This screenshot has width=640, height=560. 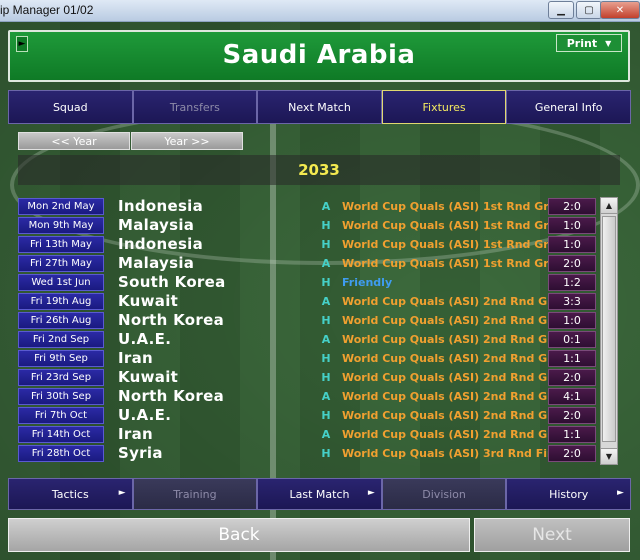 What do you see at coordinates (140, 453) in the screenshot?
I see `fixture-opponent: Syria` at bounding box center [140, 453].